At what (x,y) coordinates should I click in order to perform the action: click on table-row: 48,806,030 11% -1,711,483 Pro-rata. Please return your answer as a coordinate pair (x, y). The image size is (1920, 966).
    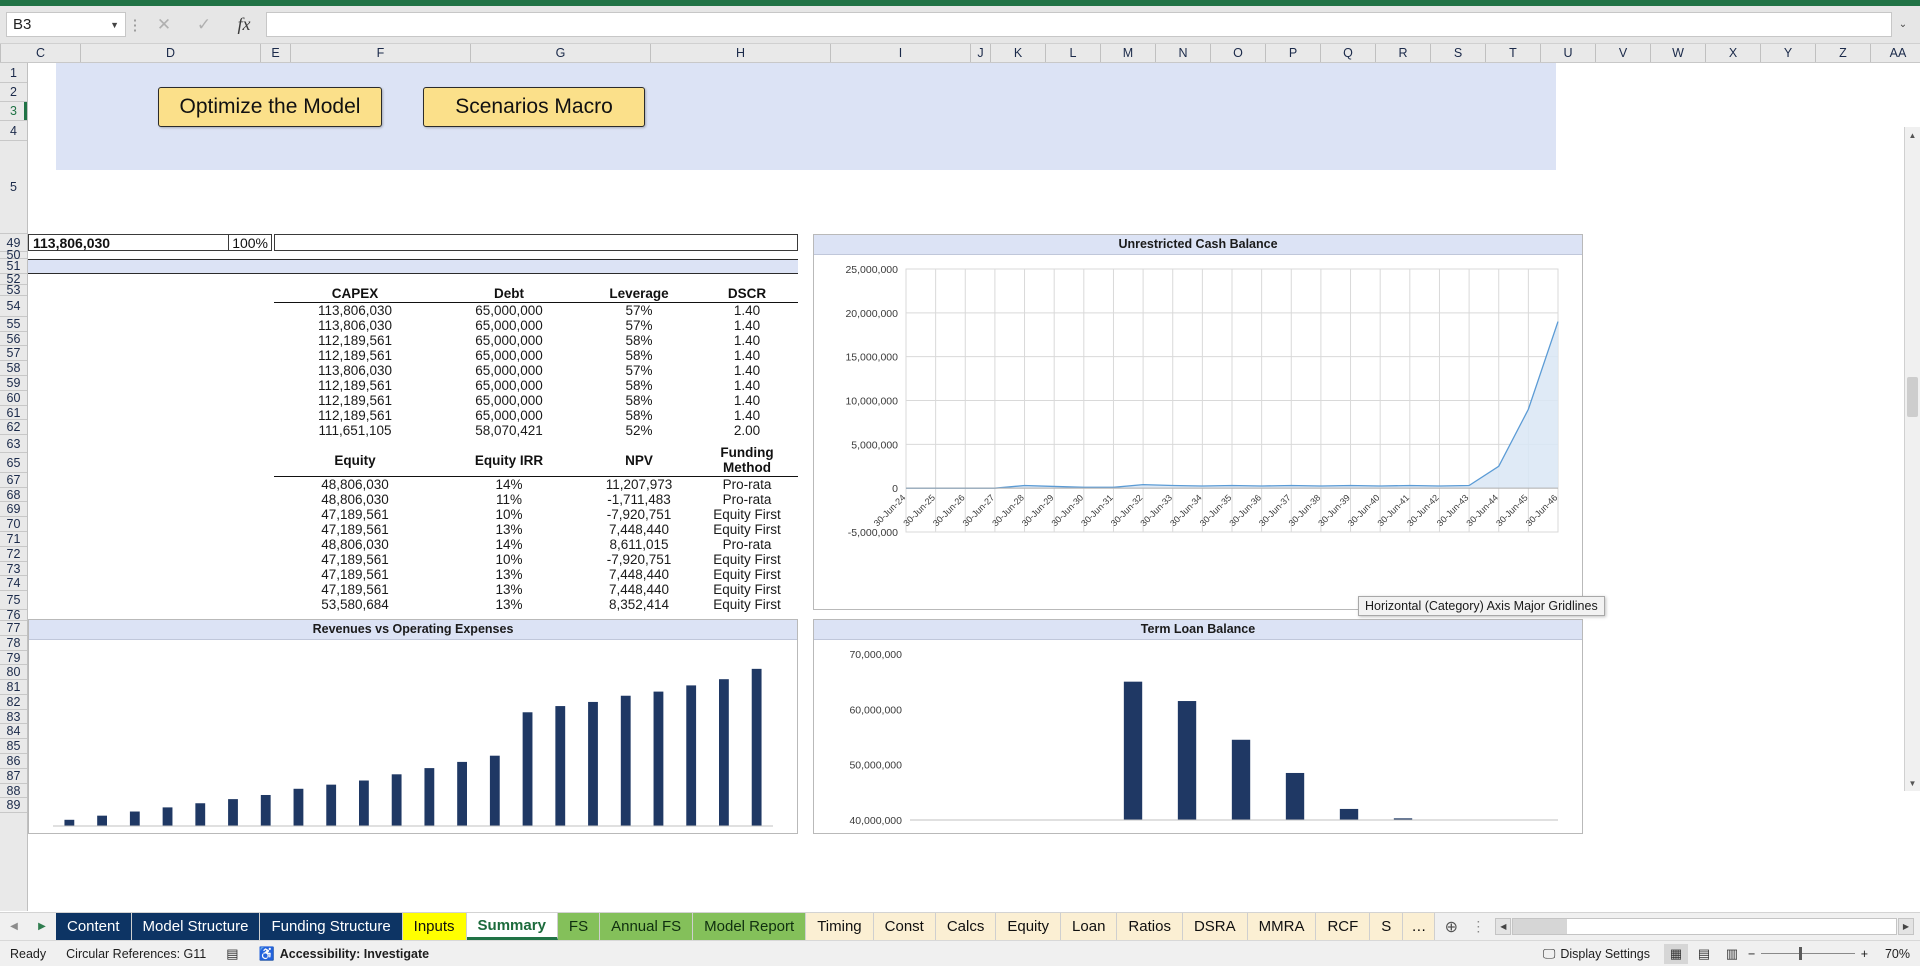
    Looking at the image, I should click on (413, 499).